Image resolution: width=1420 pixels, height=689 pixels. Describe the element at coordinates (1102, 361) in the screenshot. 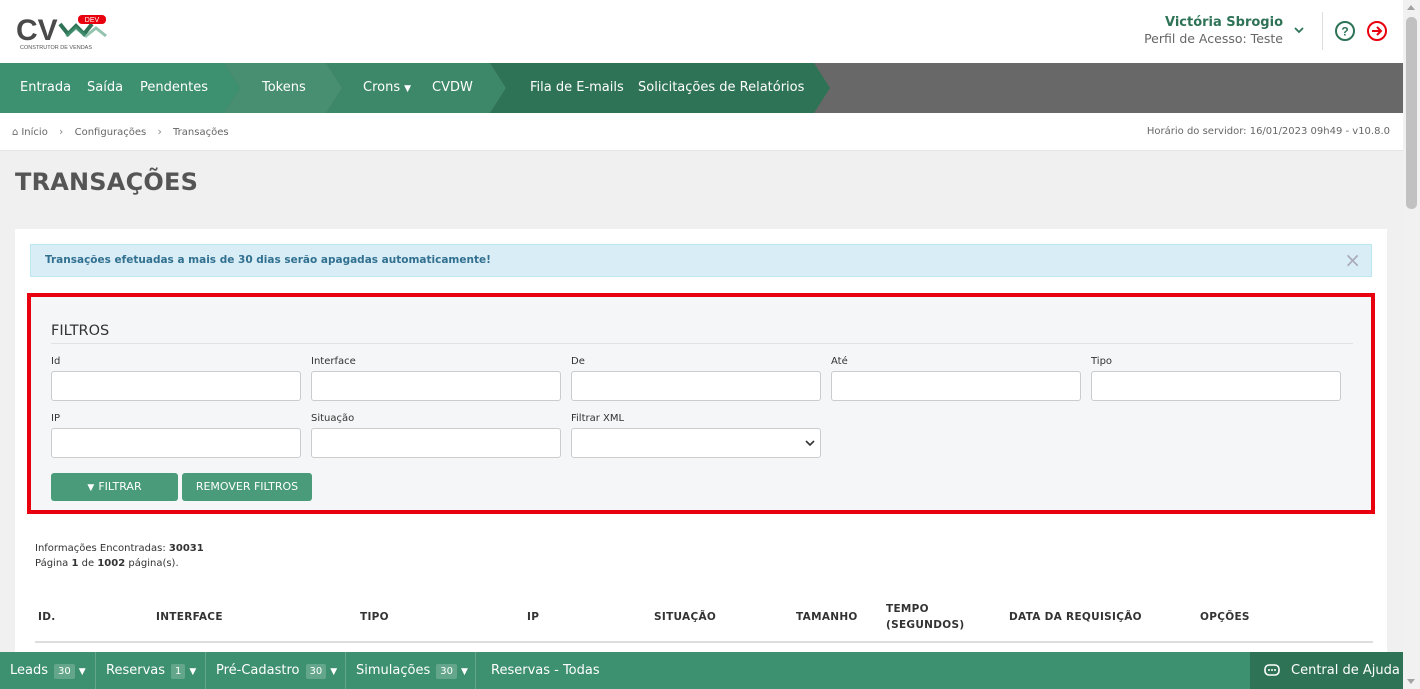

I see `tipo-label: Tipo` at that location.